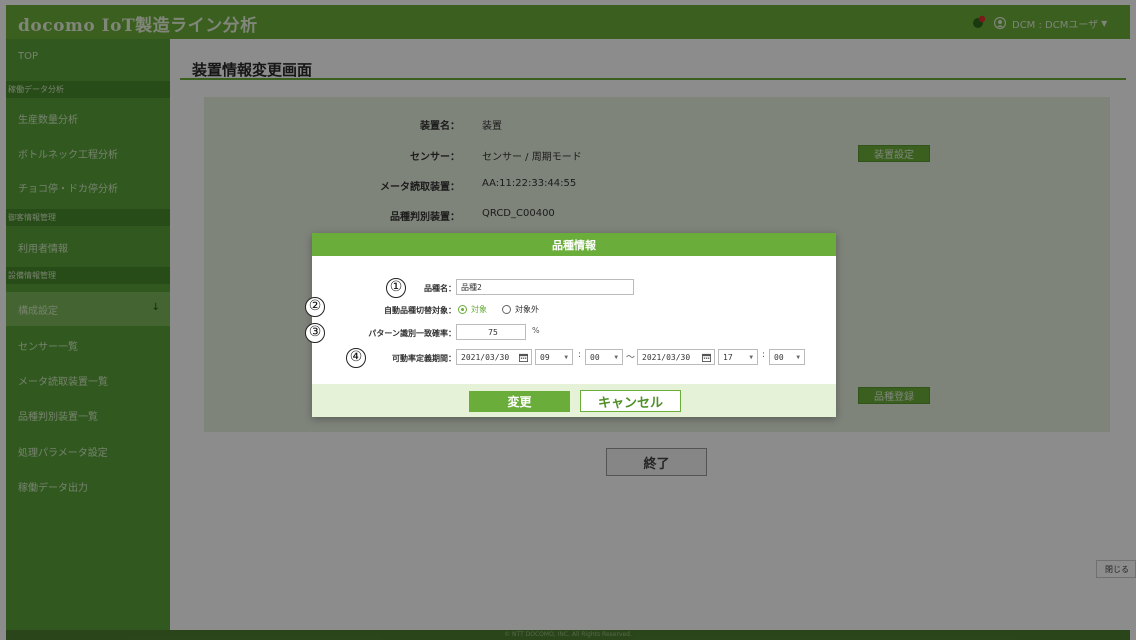  What do you see at coordinates (412, 333) in the screenshot?
I see `pattern-label: パターン識別一致確率：` at bounding box center [412, 333].